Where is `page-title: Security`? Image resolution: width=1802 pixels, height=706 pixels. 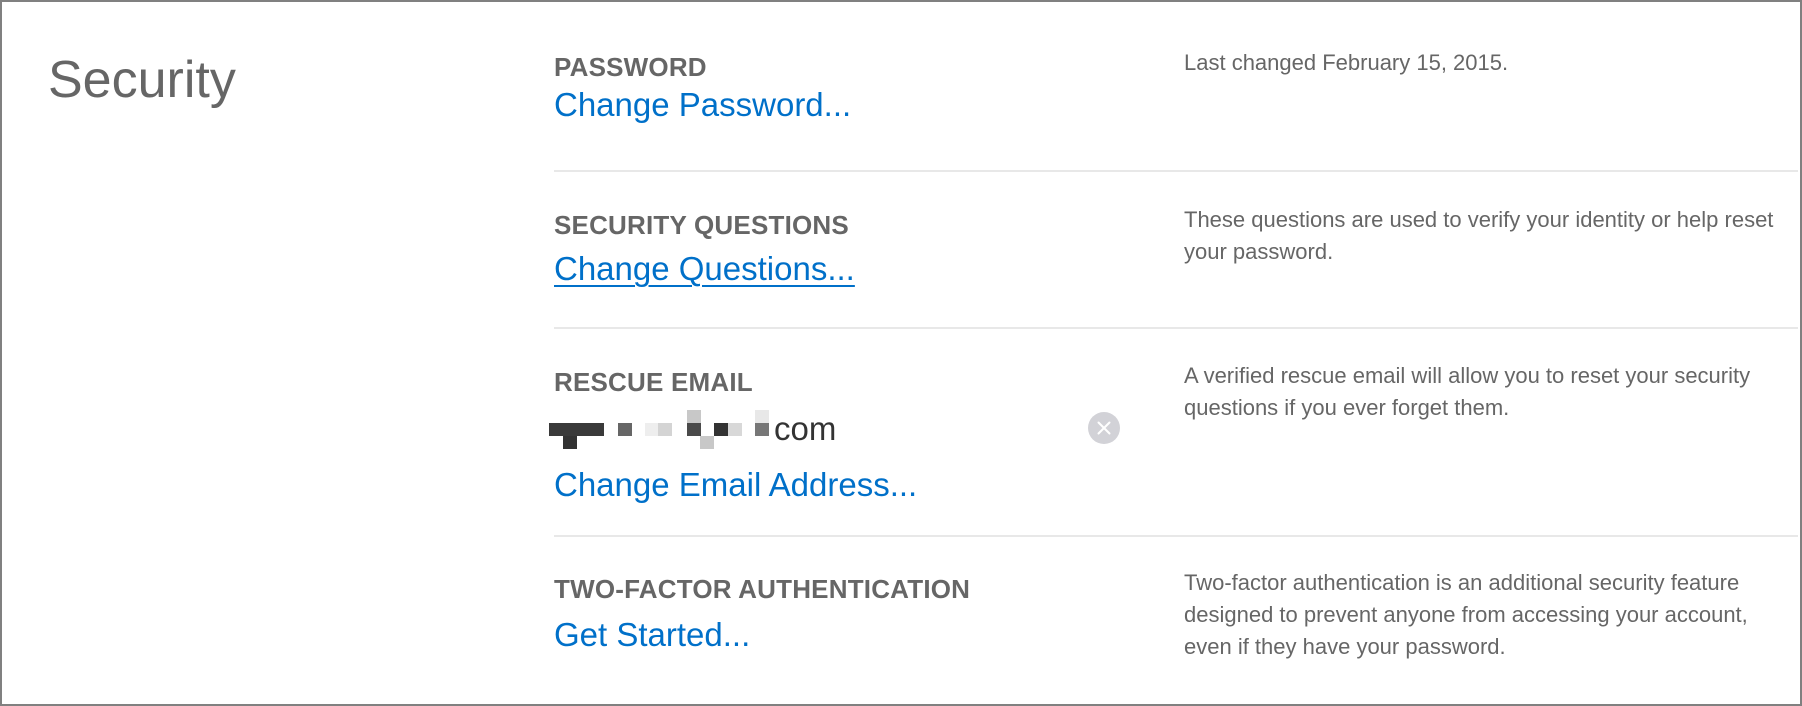 page-title: Security is located at coordinates (142, 80).